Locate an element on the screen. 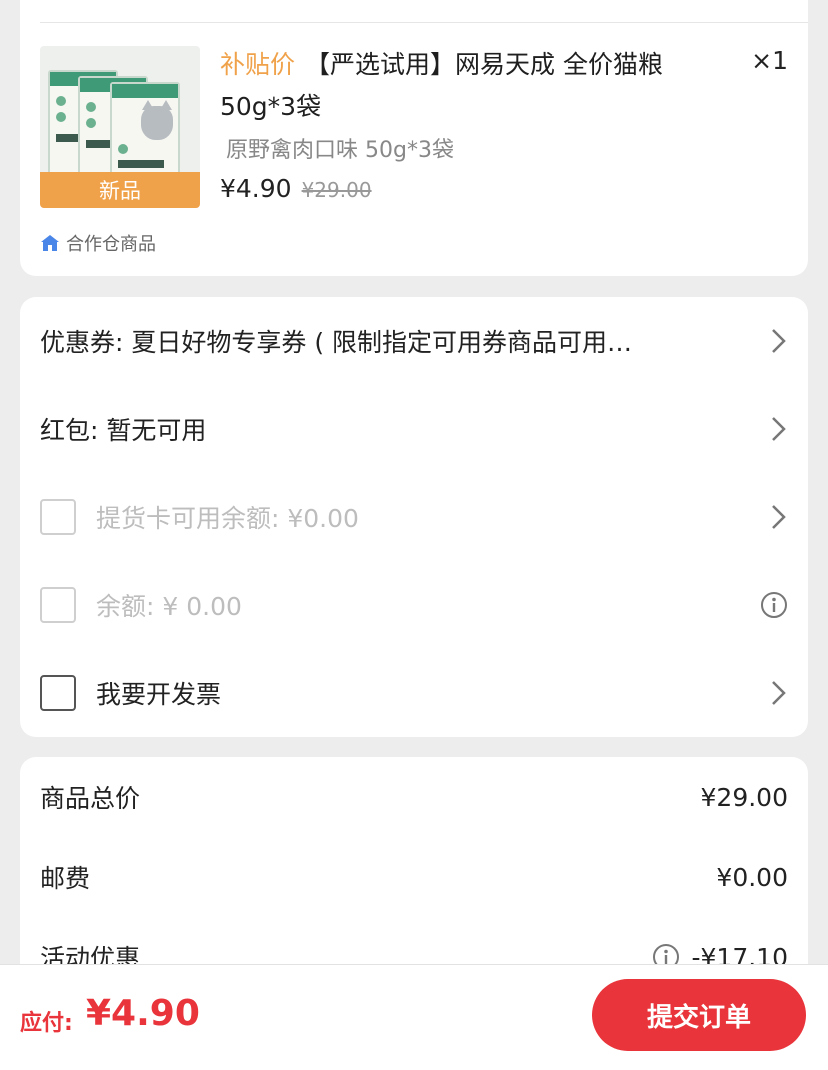  gift-card-checkbox is located at coordinates (58, 517).